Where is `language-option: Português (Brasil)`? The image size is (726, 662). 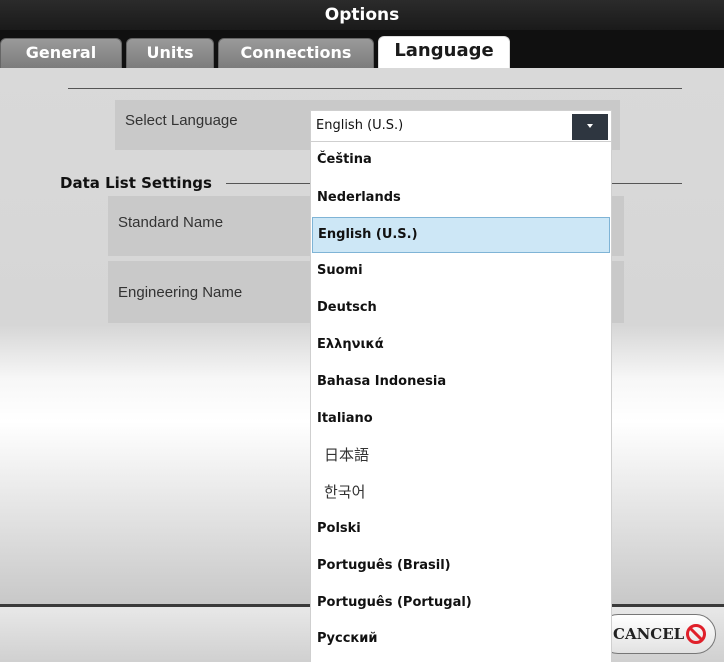
language-option: Português (Brasil) is located at coordinates (461, 566).